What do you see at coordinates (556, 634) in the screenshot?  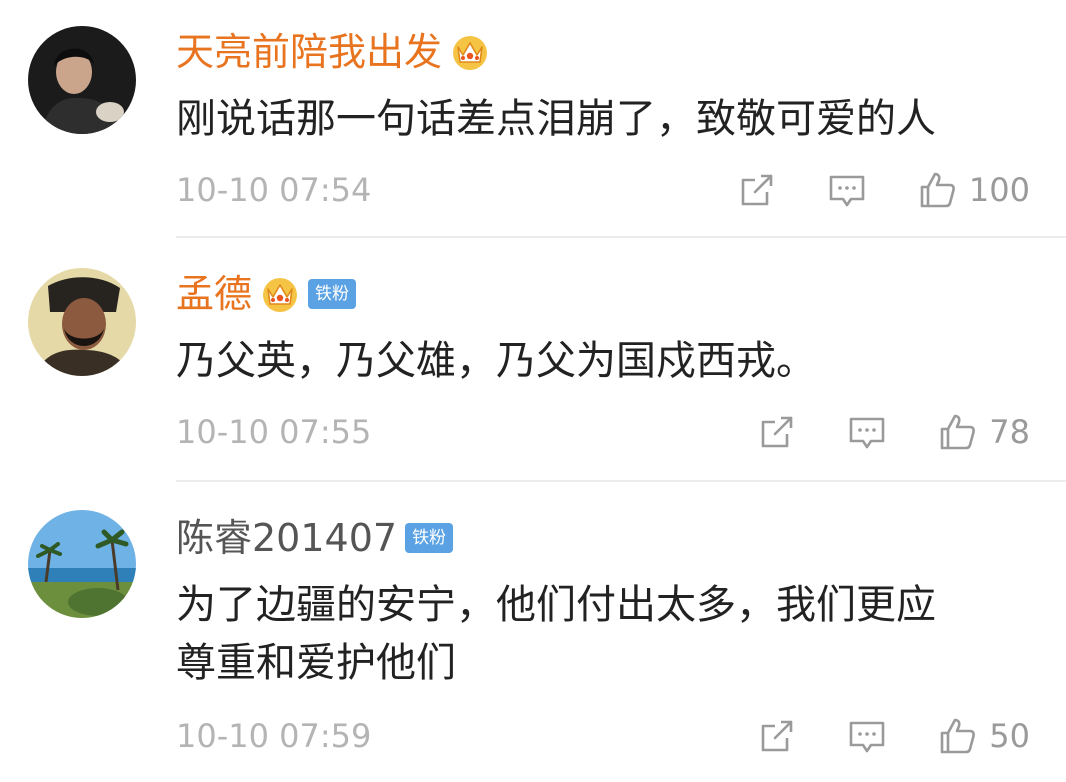 I see `comment-text: 为了边疆的安宁，他们付出太多，我们更应 尊重和爱护他们` at bounding box center [556, 634].